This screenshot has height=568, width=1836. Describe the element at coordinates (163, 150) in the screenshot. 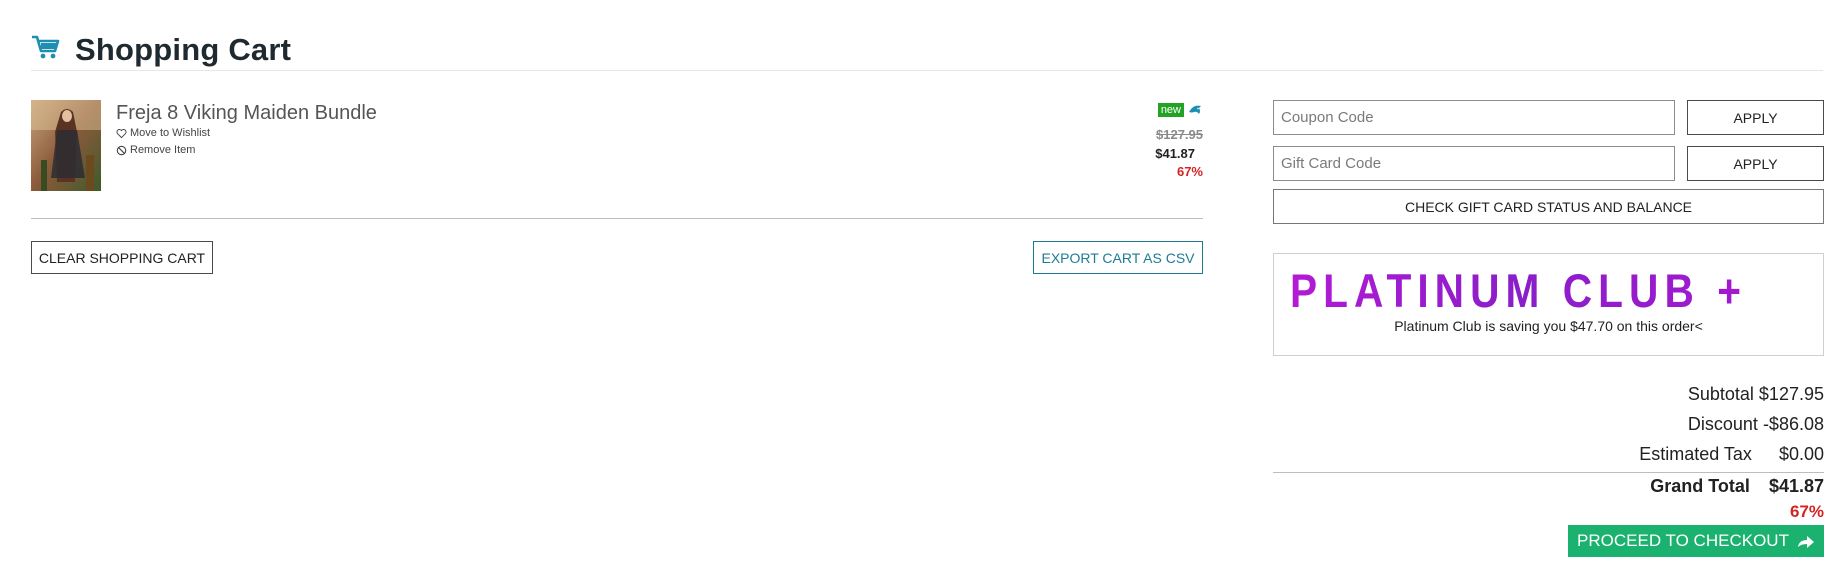

I see `remove-item-label: Remove Item` at that location.